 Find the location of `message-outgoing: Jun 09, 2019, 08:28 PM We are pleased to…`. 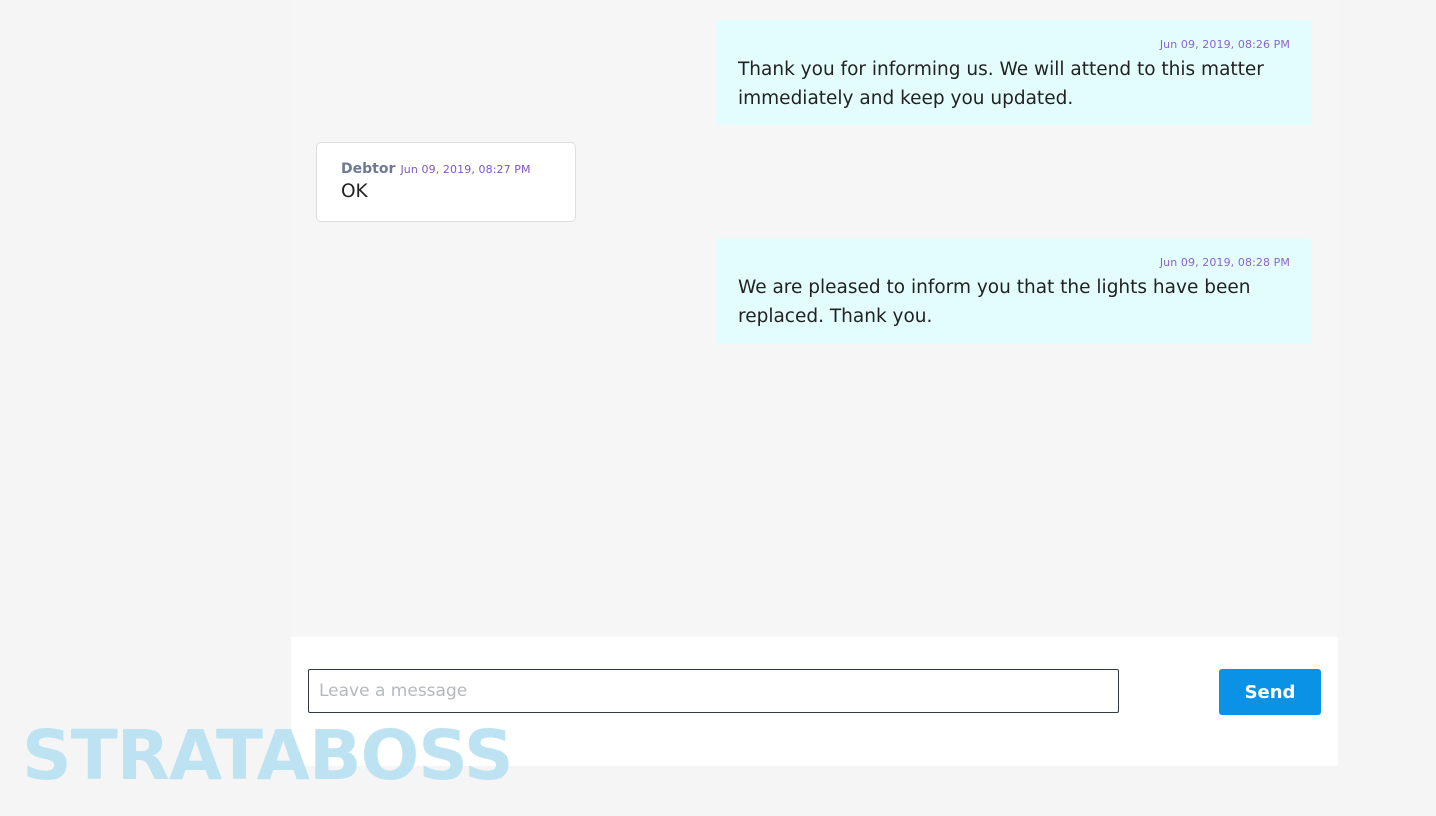

message-outgoing: Jun 09, 2019, 08:28 PM We are pleased to… is located at coordinates (1013, 291).